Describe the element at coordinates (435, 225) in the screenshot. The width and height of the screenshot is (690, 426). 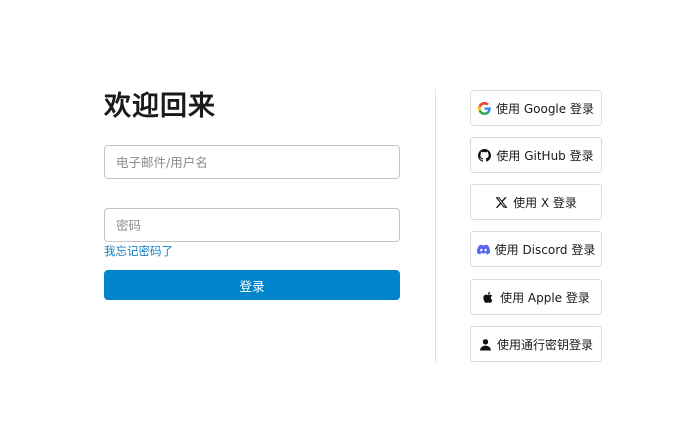
I see `vertical-divider` at that location.